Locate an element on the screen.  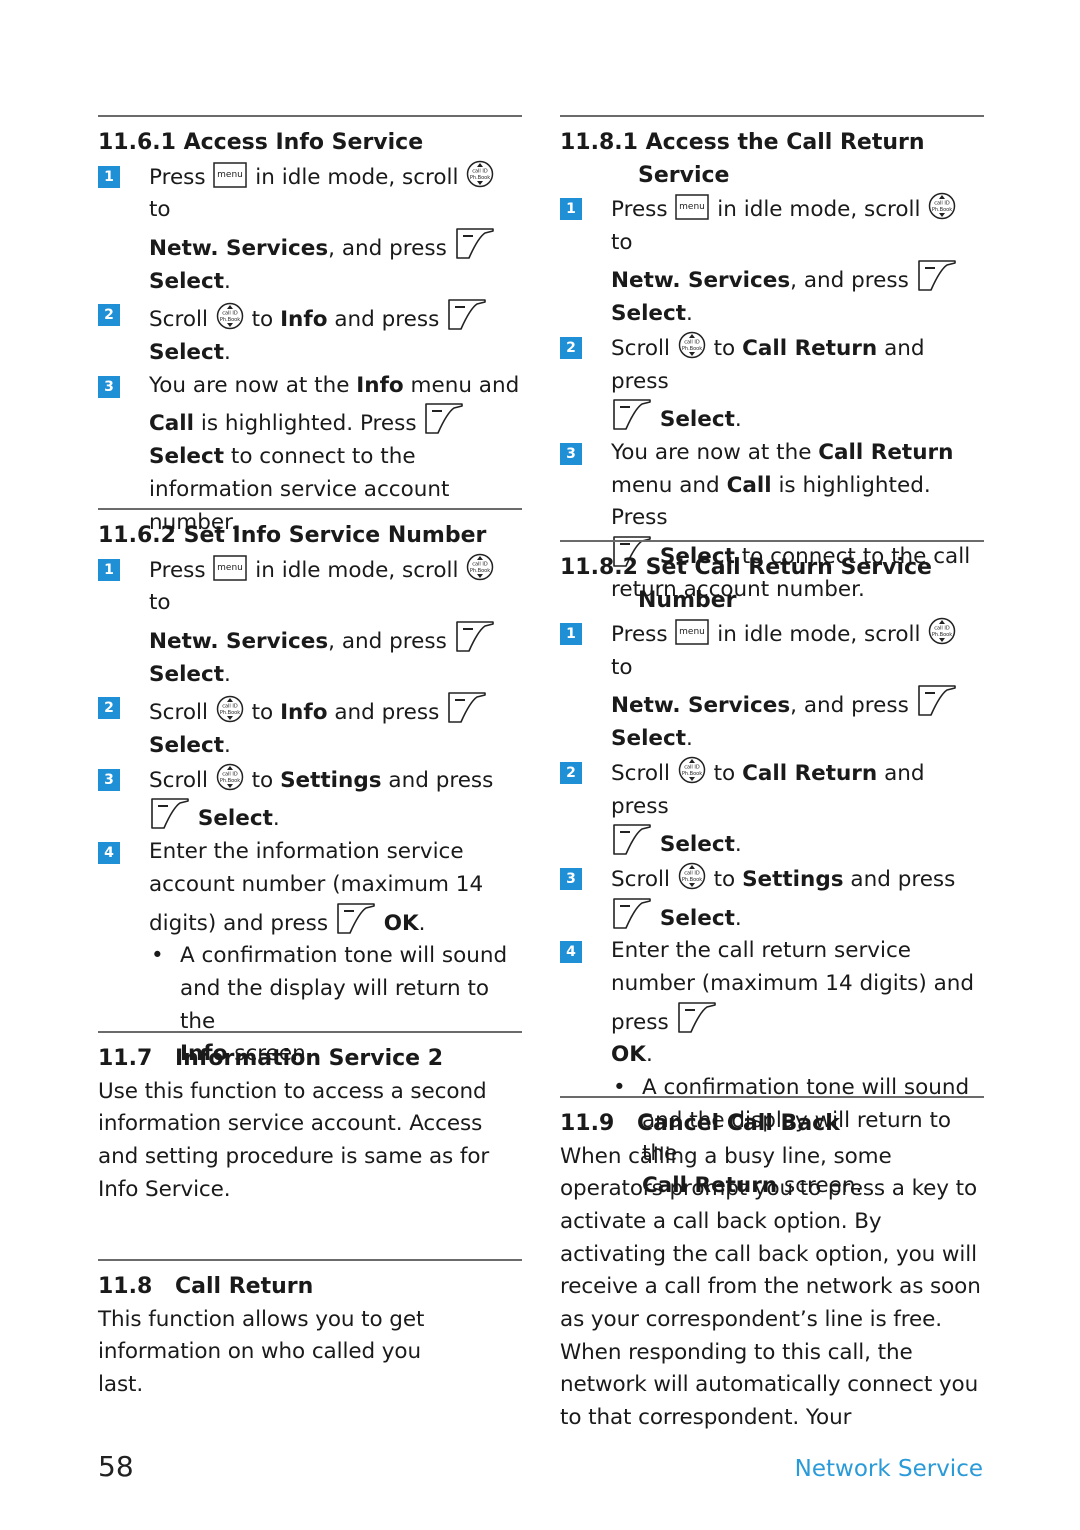
menu-option: Call is located at coordinates (749, 485).